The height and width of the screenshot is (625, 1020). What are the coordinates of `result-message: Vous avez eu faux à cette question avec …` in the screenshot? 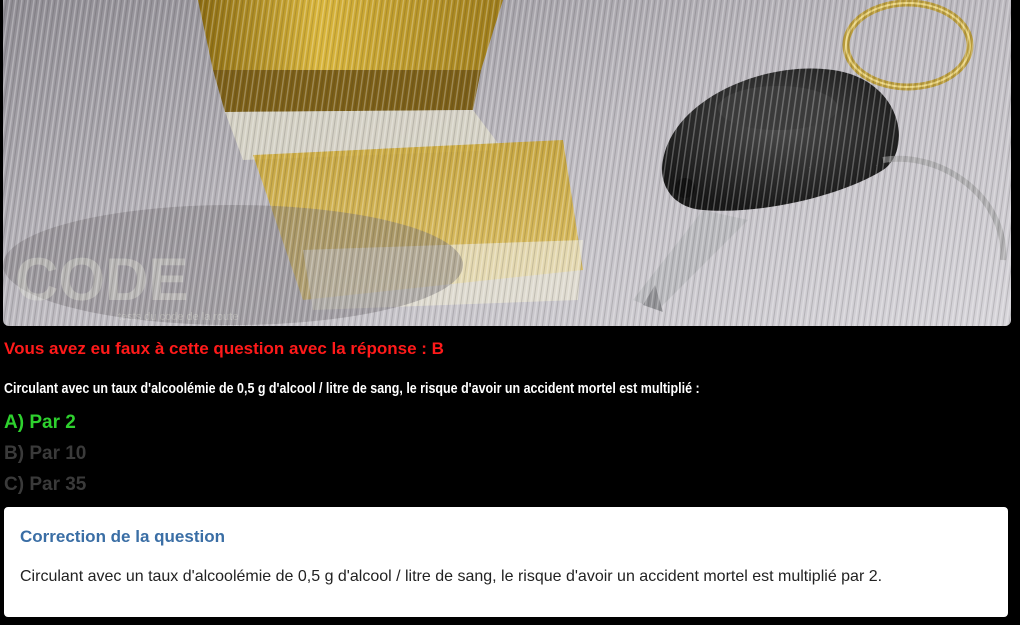 It's located at (224, 348).